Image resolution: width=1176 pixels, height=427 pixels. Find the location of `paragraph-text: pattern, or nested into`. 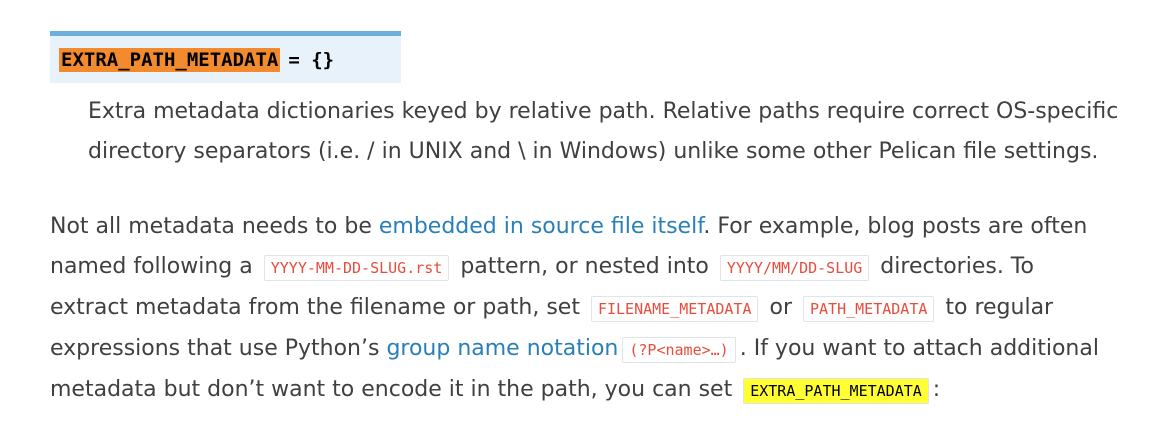

paragraph-text: pattern, or nested into is located at coordinates (584, 266).